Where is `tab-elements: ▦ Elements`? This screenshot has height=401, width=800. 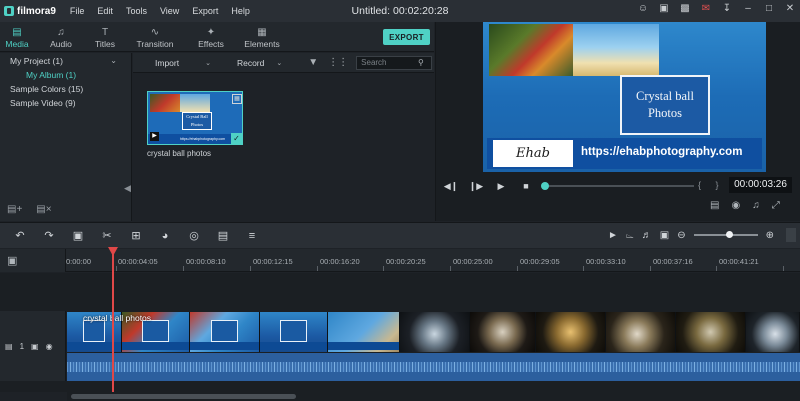 tab-elements: ▦ Elements is located at coordinates (262, 37).